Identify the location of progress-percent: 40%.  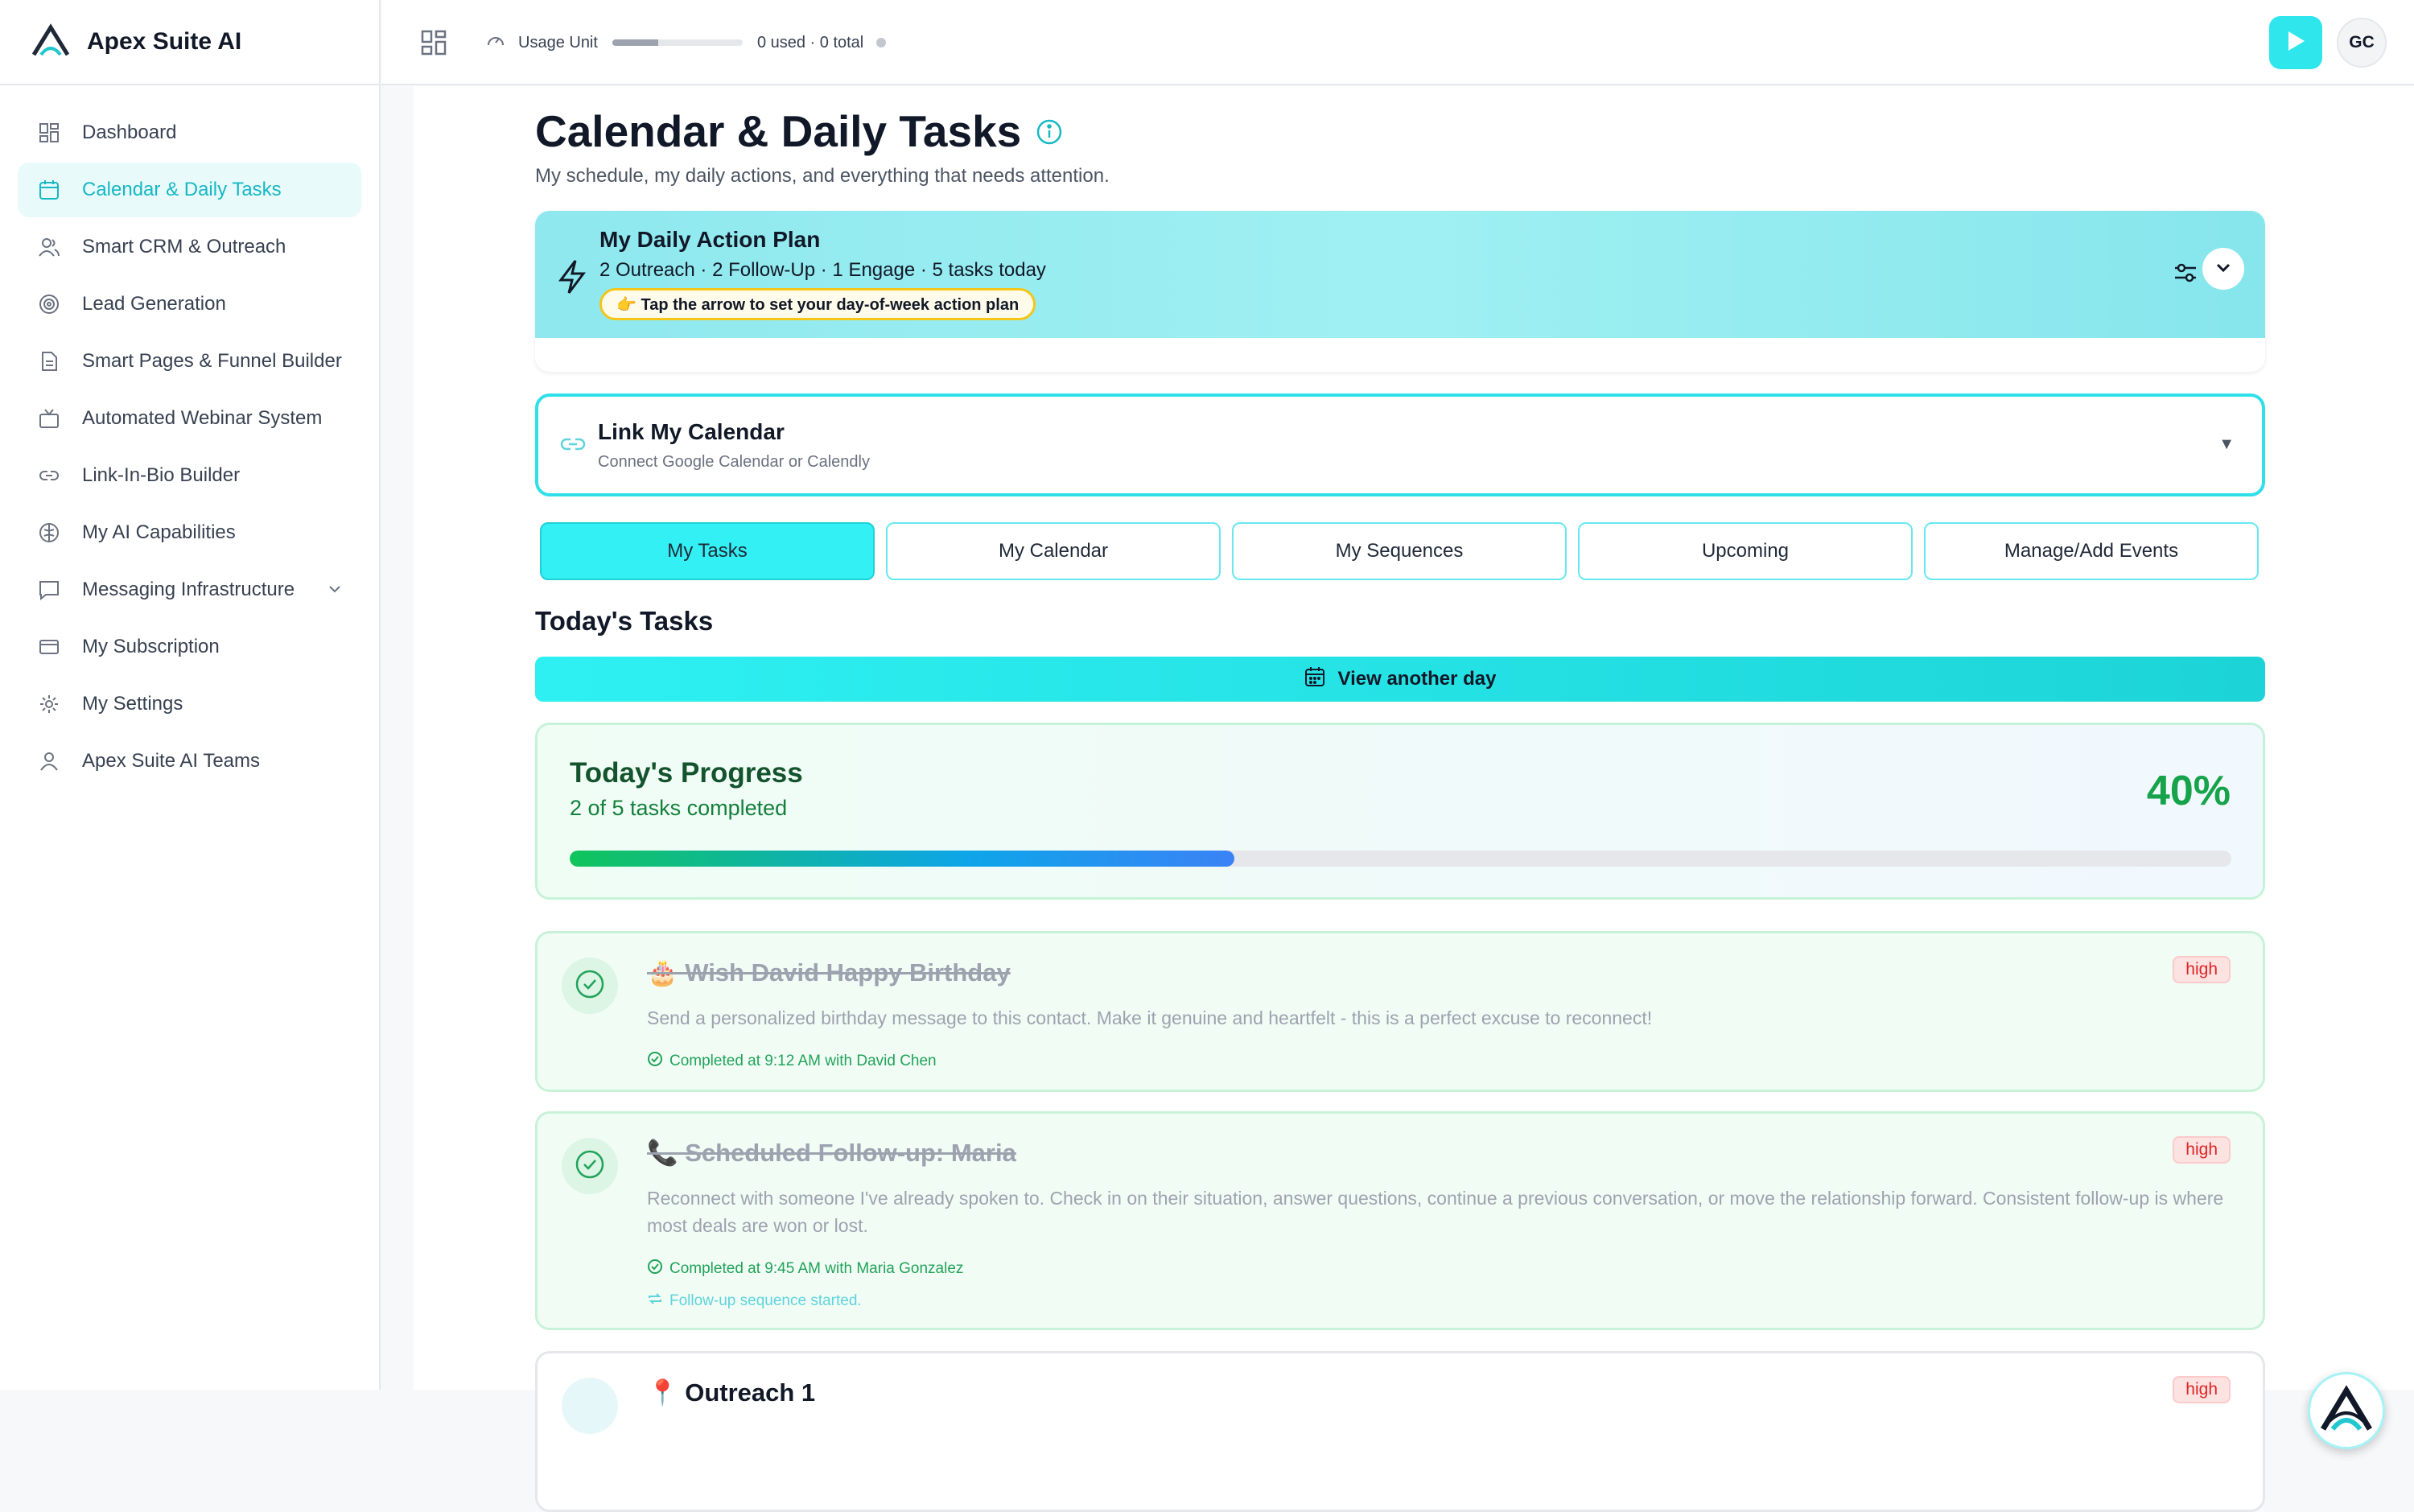
(2188, 791).